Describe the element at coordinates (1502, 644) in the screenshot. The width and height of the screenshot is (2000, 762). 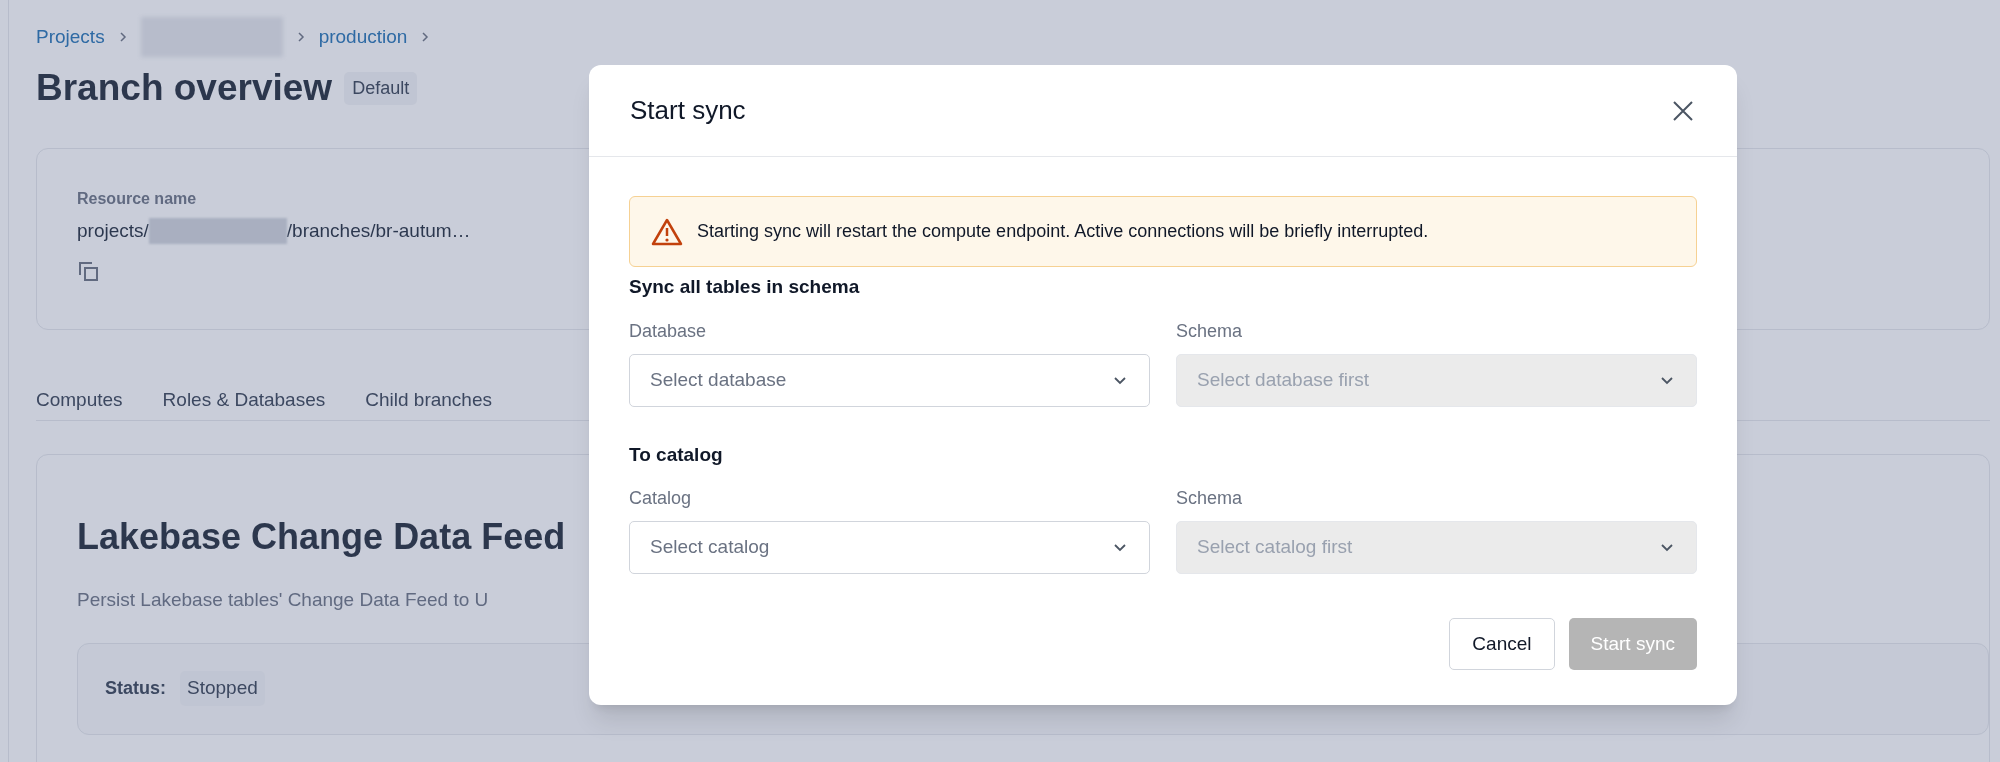
I see `cancel-button: Cancel` at that location.